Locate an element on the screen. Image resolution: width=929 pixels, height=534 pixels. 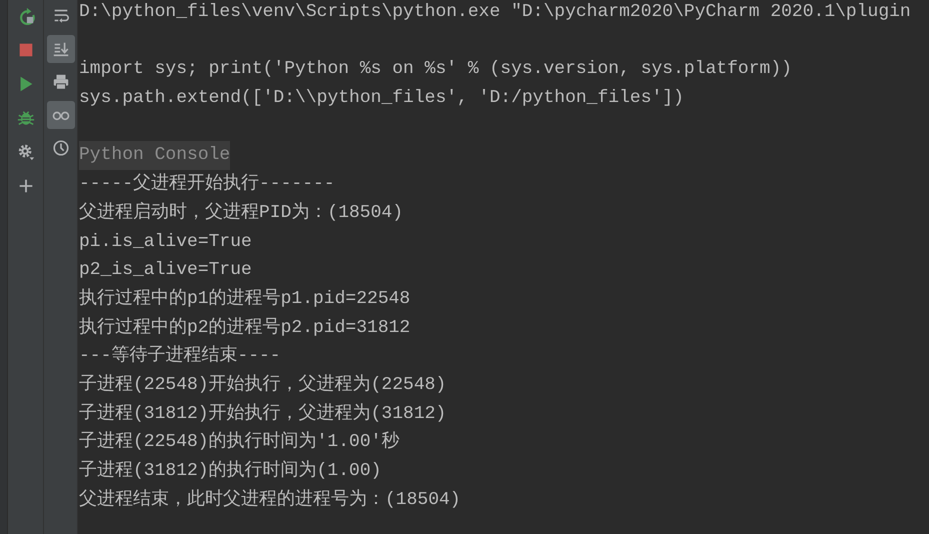
stop-icon is located at coordinates (25, 50).